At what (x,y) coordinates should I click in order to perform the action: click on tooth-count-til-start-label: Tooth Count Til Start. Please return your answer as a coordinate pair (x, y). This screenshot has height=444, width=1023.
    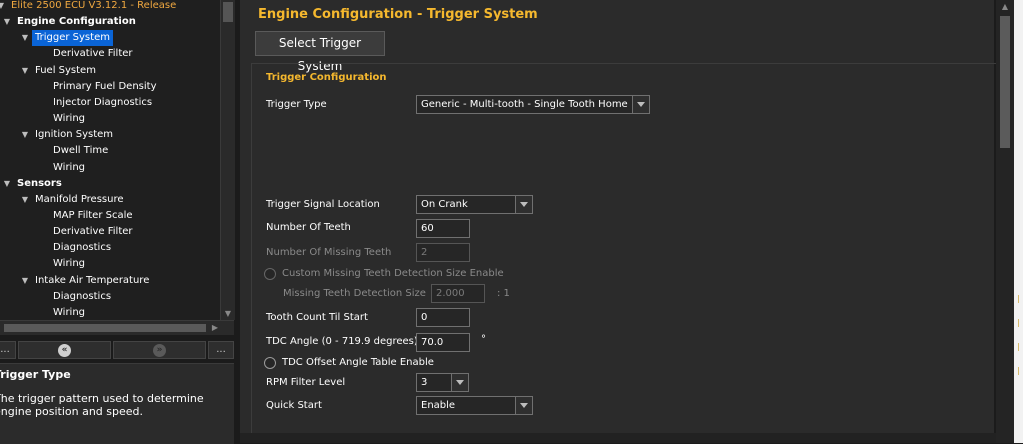
    Looking at the image, I should click on (317, 317).